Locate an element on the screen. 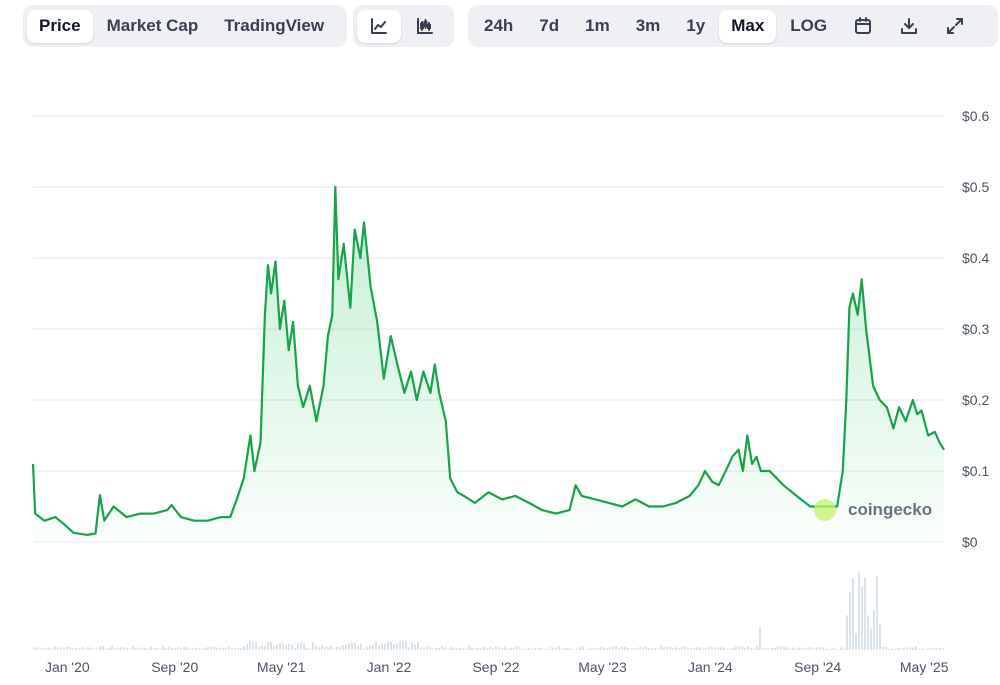 The width and height of the screenshot is (1000, 685). y-tick-label: $0.6 is located at coordinates (975, 116).